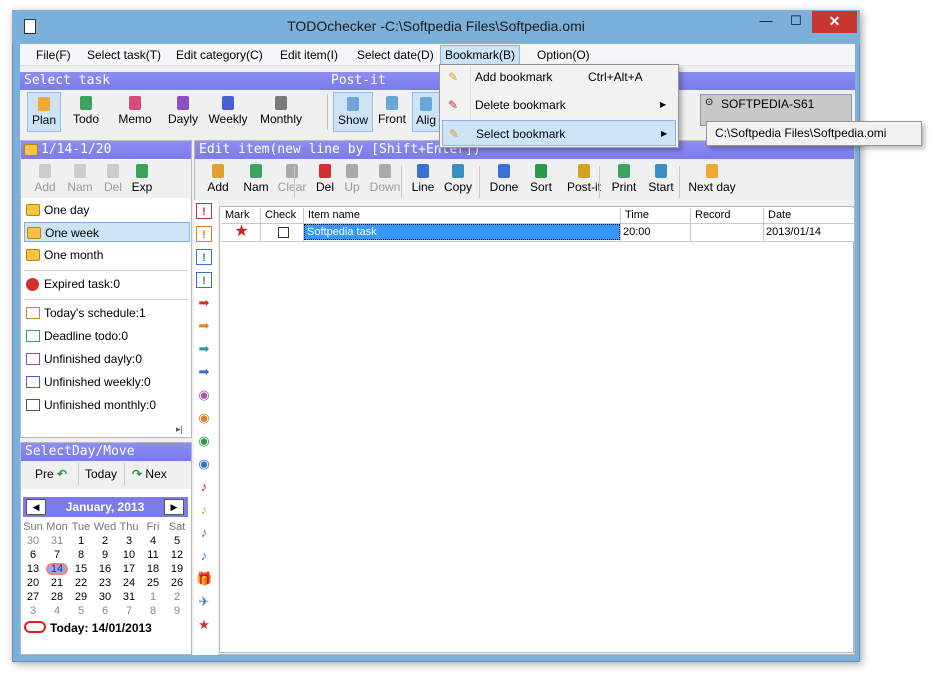 The image size is (943, 682). Describe the element at coordinates (796, 22) in the screenshot. I see `maximize-button: ☐` at that location.